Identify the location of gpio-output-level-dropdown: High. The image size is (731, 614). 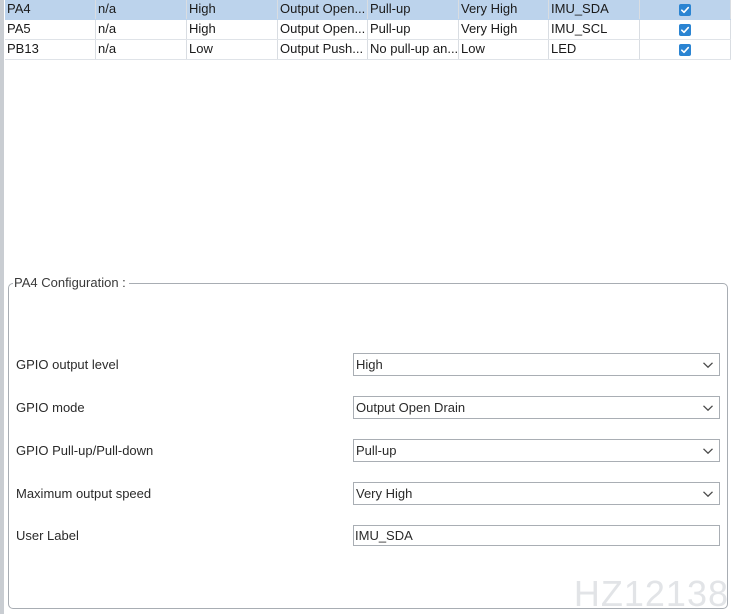
(536, 364).